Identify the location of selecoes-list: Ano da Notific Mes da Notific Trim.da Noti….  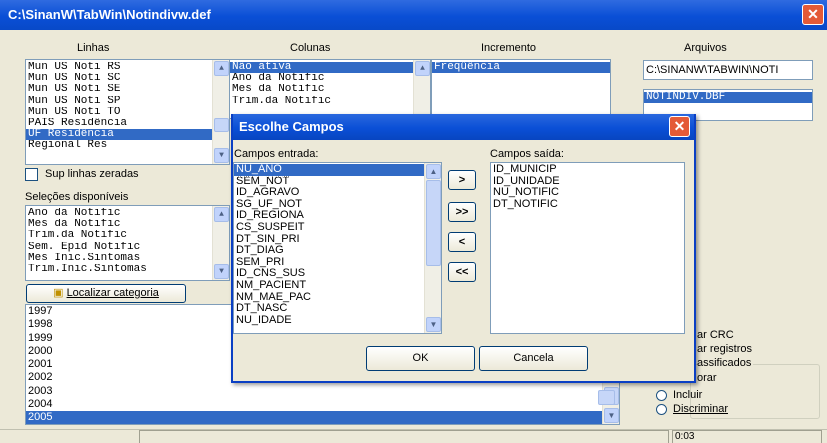
(127, 243).